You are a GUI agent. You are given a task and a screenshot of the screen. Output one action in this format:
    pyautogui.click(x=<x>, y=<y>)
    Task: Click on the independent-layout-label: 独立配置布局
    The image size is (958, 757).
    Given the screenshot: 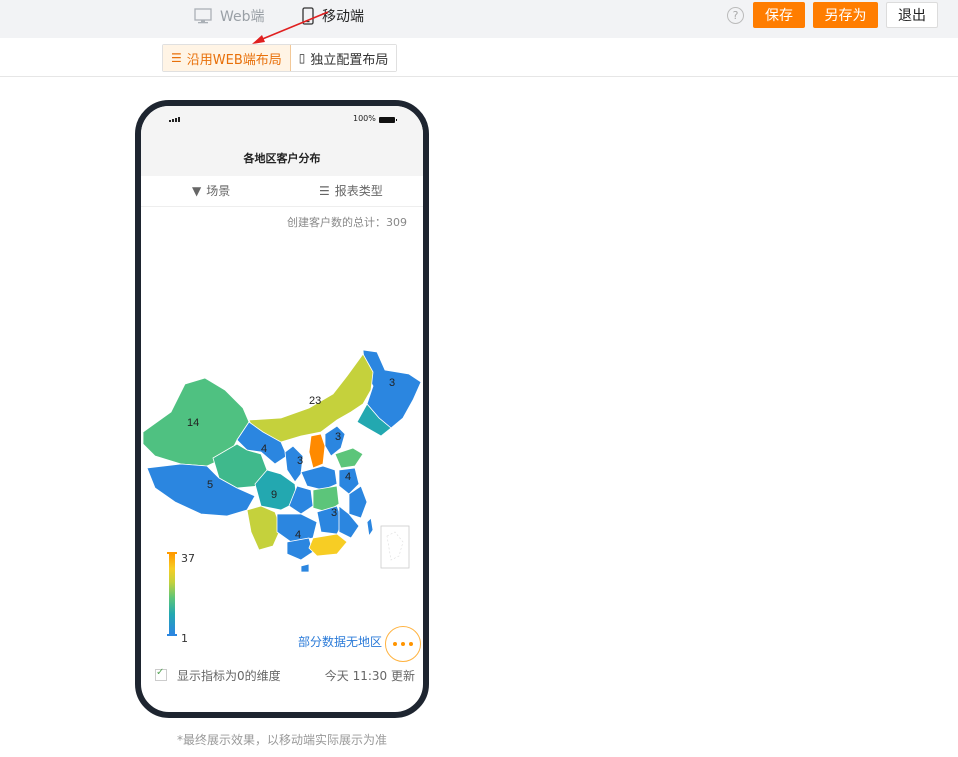 What is the action you would take?
    pyautogui.click(x=349, y=60)
    